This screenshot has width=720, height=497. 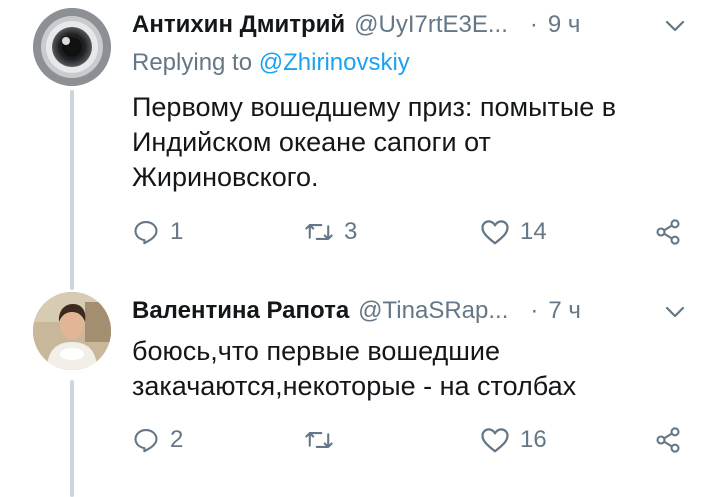 What do you see at coordinates (564, 311) in the screenshot?
I see `timestamp: 7 ч` at bounding box center [564, 311].